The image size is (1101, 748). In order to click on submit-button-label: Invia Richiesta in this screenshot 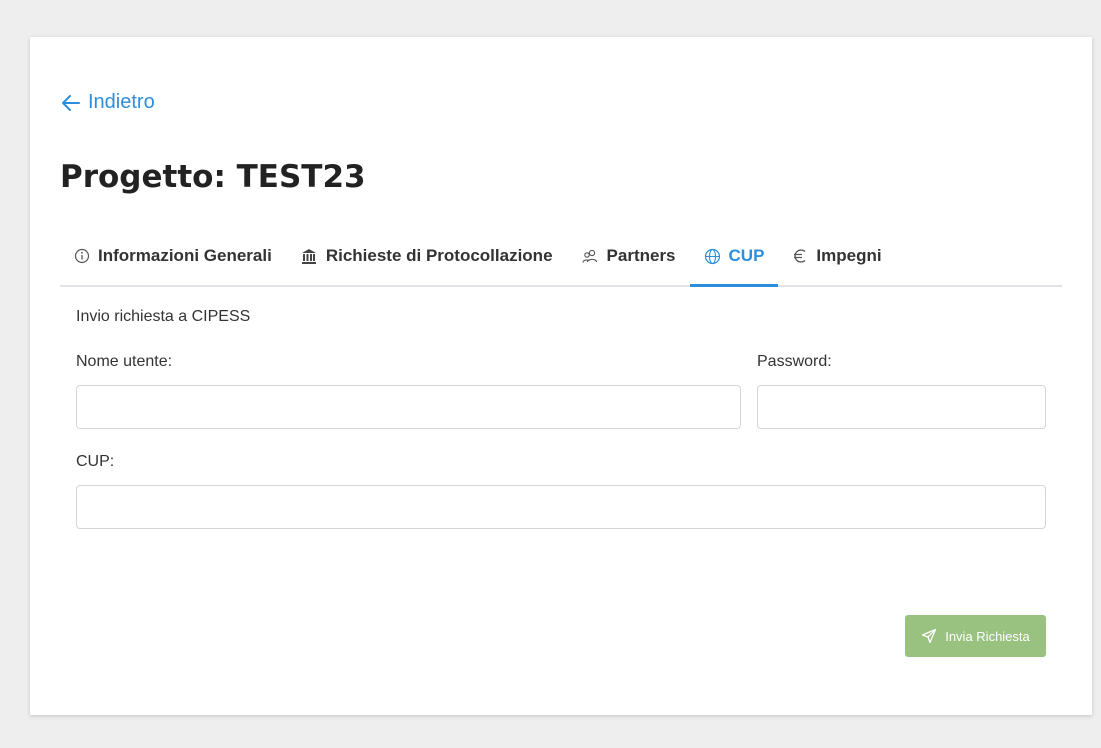, I will do `click(987, 636)`.